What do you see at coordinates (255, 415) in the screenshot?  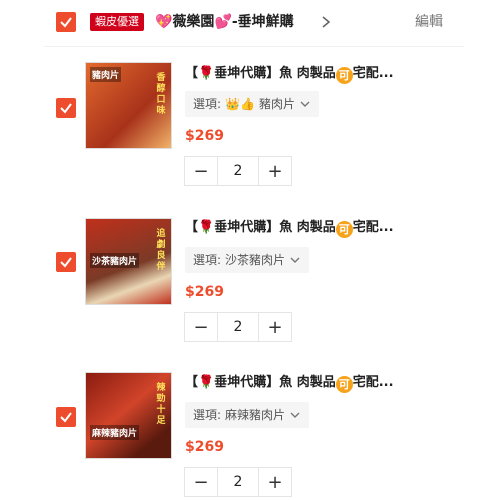 I see `variant-value: 麻辣豬肉片` at bounding box center [255, 415].